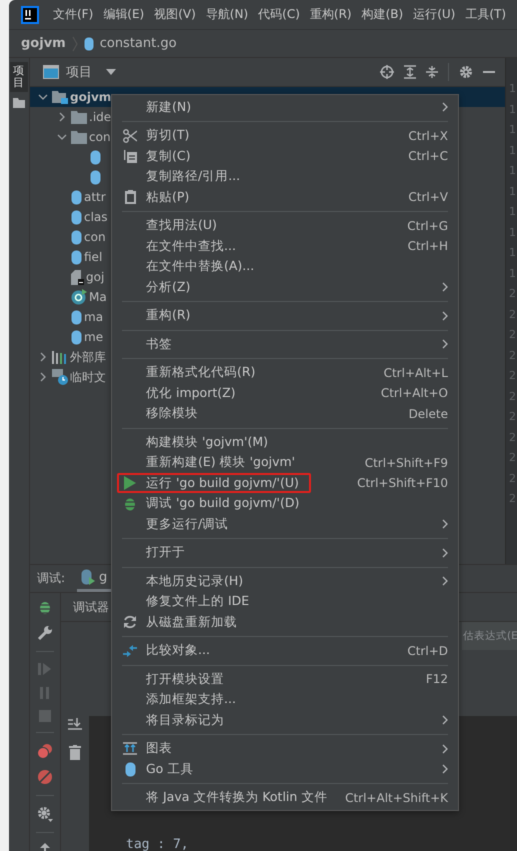 The width and height of the screenshot is (517, 851). Describe the element at coordinates (428, 135) in the screenshot. I see `shortcut-label: Ctrl+X` at that location.